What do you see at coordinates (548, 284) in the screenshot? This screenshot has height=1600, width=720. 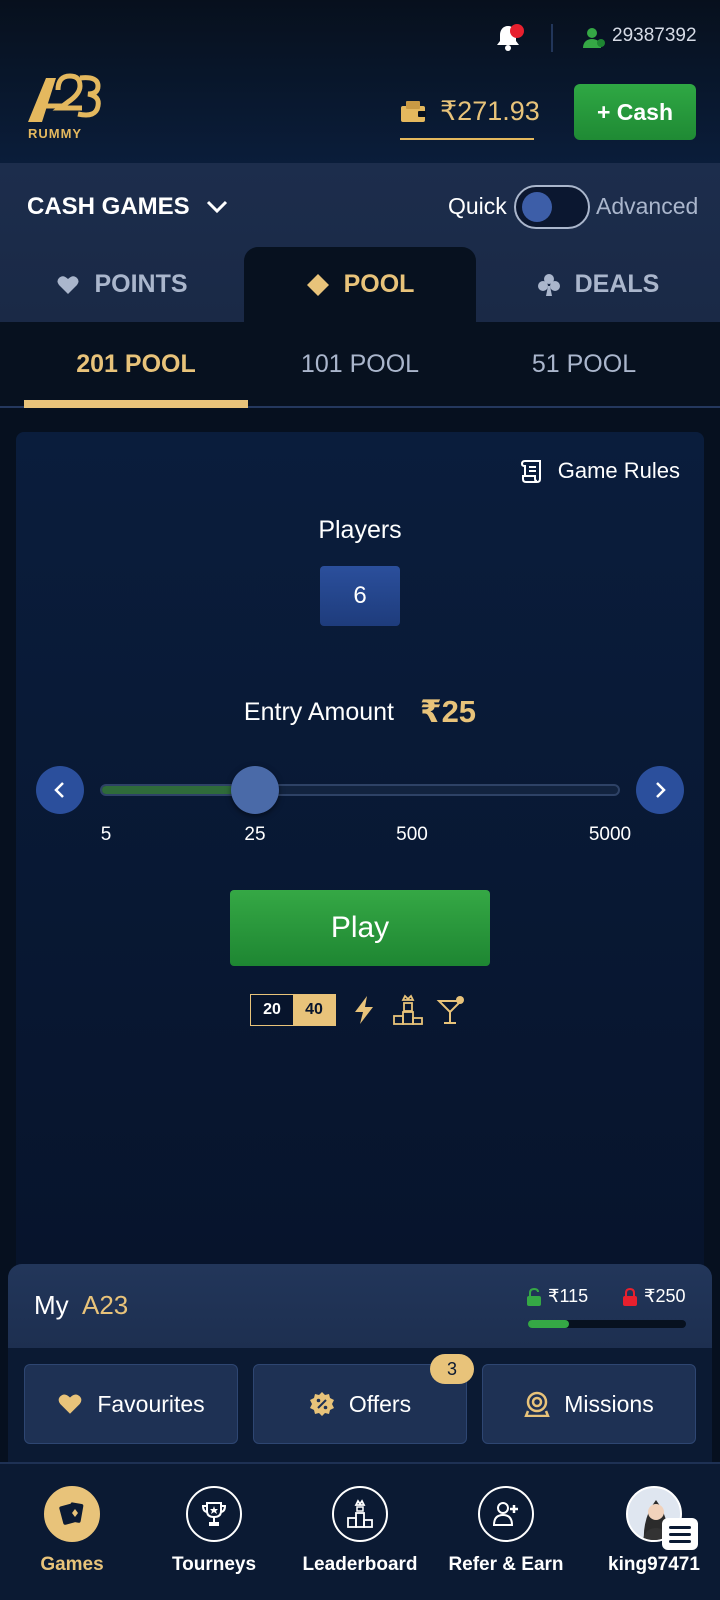 I see `club-icon` at bounding box center [548, 284].